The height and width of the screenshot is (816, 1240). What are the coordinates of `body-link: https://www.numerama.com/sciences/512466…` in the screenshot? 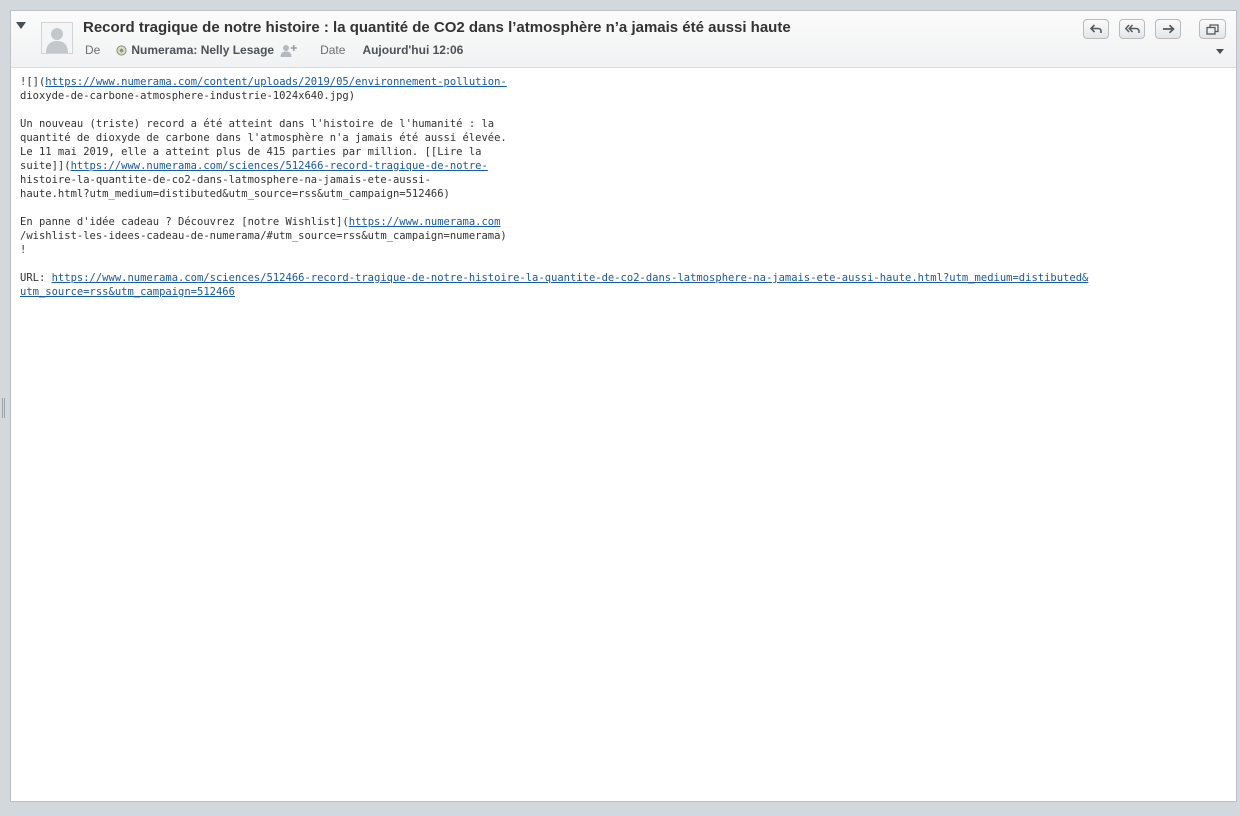 It's located at (279, 166).